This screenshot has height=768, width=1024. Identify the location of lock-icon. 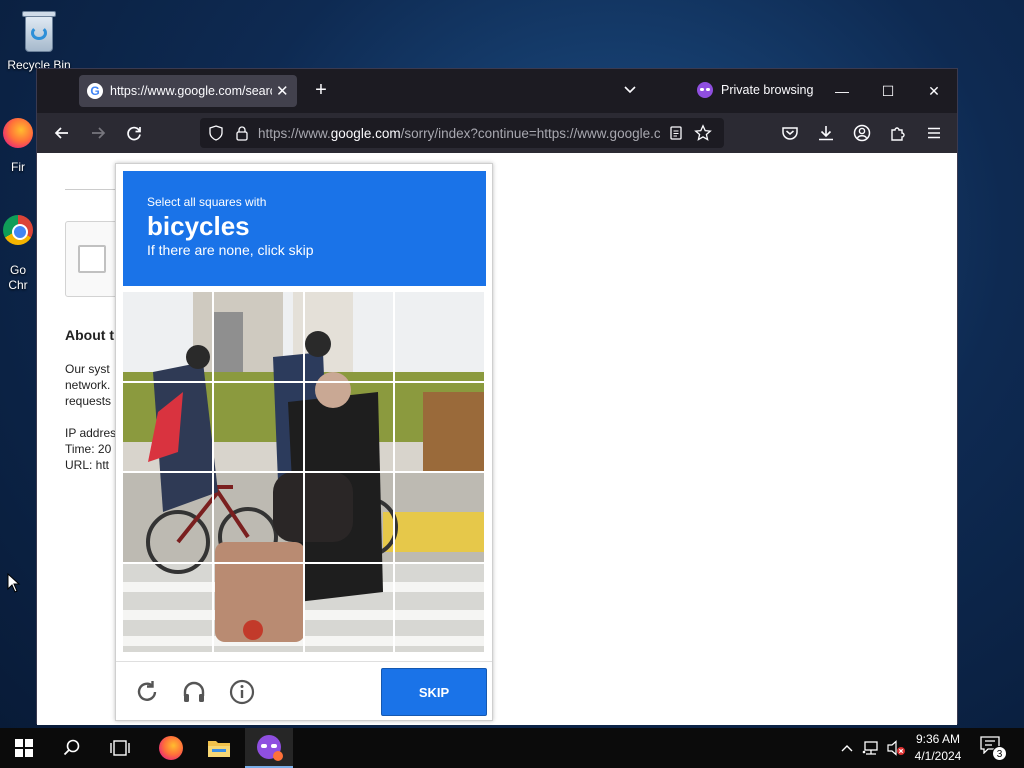
(242, 133).